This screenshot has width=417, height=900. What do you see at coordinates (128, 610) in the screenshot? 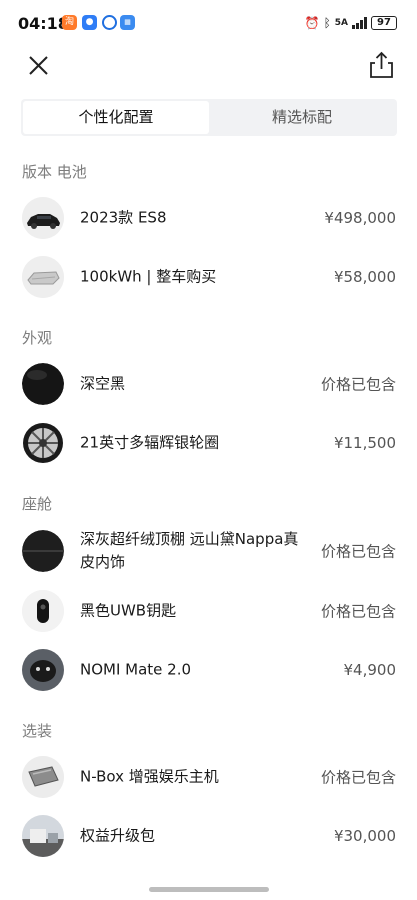
I see `item-name: 黑色UWB钥匙` at bounding box center [128, 610].